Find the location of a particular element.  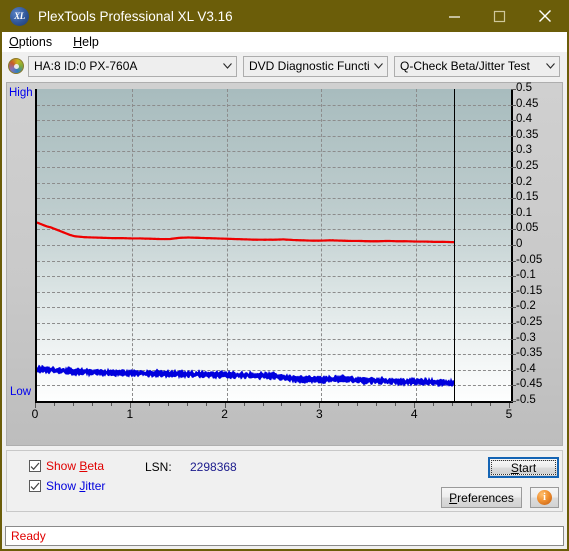

disc-icon is located at coordinates (16, 66).